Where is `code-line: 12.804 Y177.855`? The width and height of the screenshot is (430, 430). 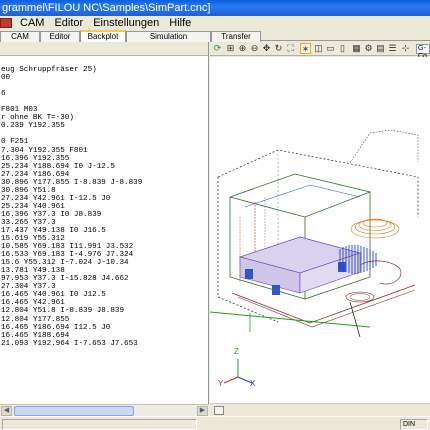
code-line: 12.804 Y177.855 is located at coordinates (104, 320).